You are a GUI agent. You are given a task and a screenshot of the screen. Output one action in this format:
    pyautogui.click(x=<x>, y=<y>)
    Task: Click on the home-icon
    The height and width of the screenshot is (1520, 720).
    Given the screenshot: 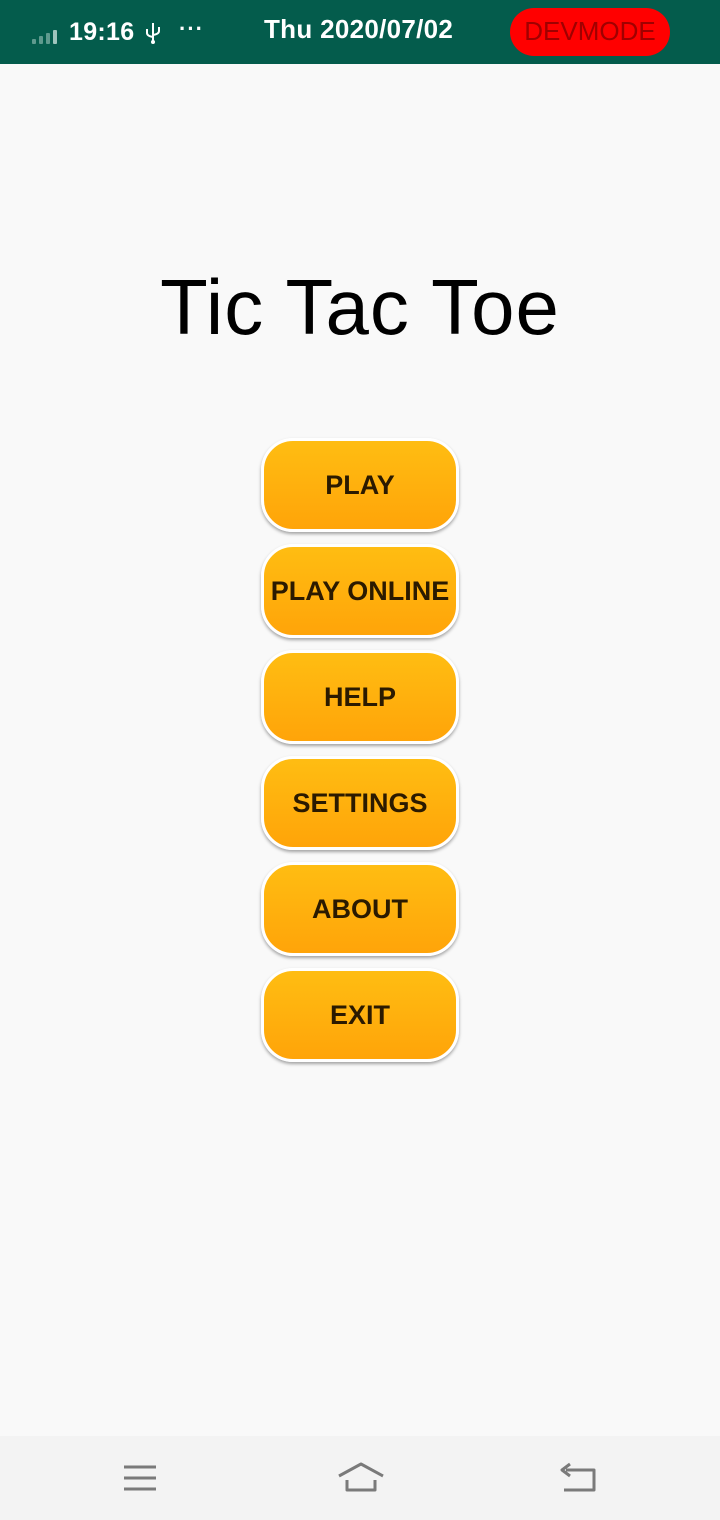 What is the action you would take?
    pyautogui.click(x=361, y=1478)
    